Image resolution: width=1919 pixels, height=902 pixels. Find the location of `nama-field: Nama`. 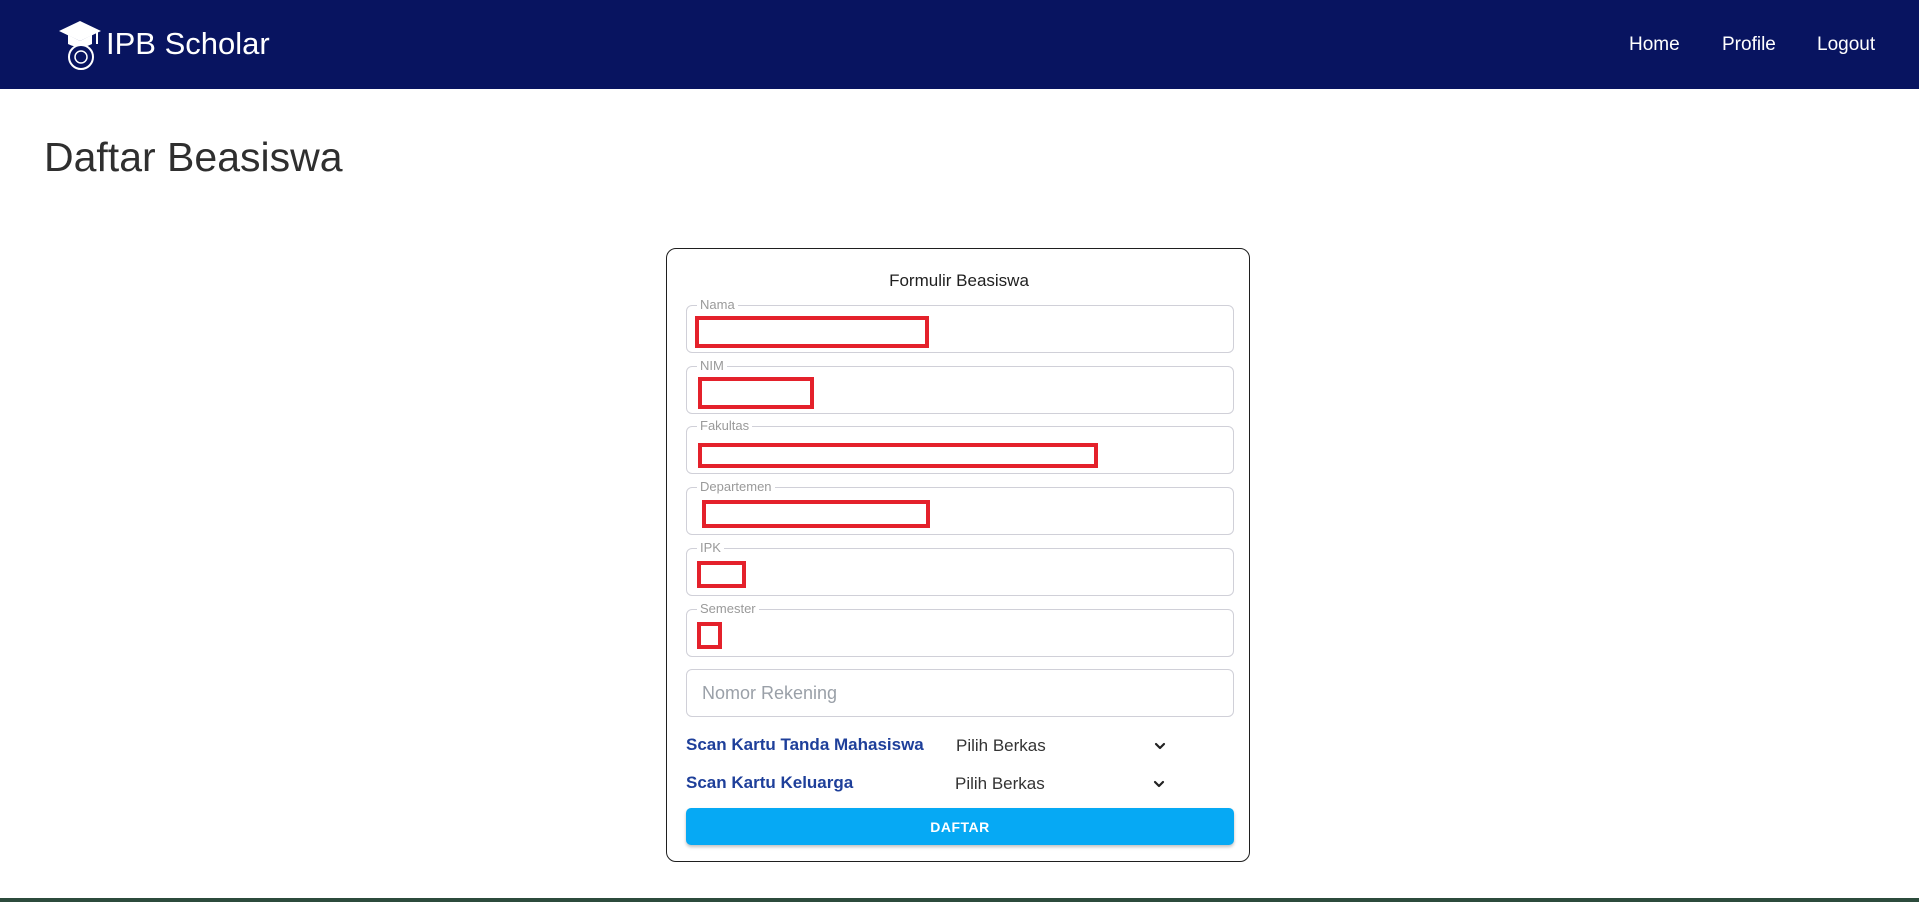

nama-field: Nama is located at coordinates (960, 325).